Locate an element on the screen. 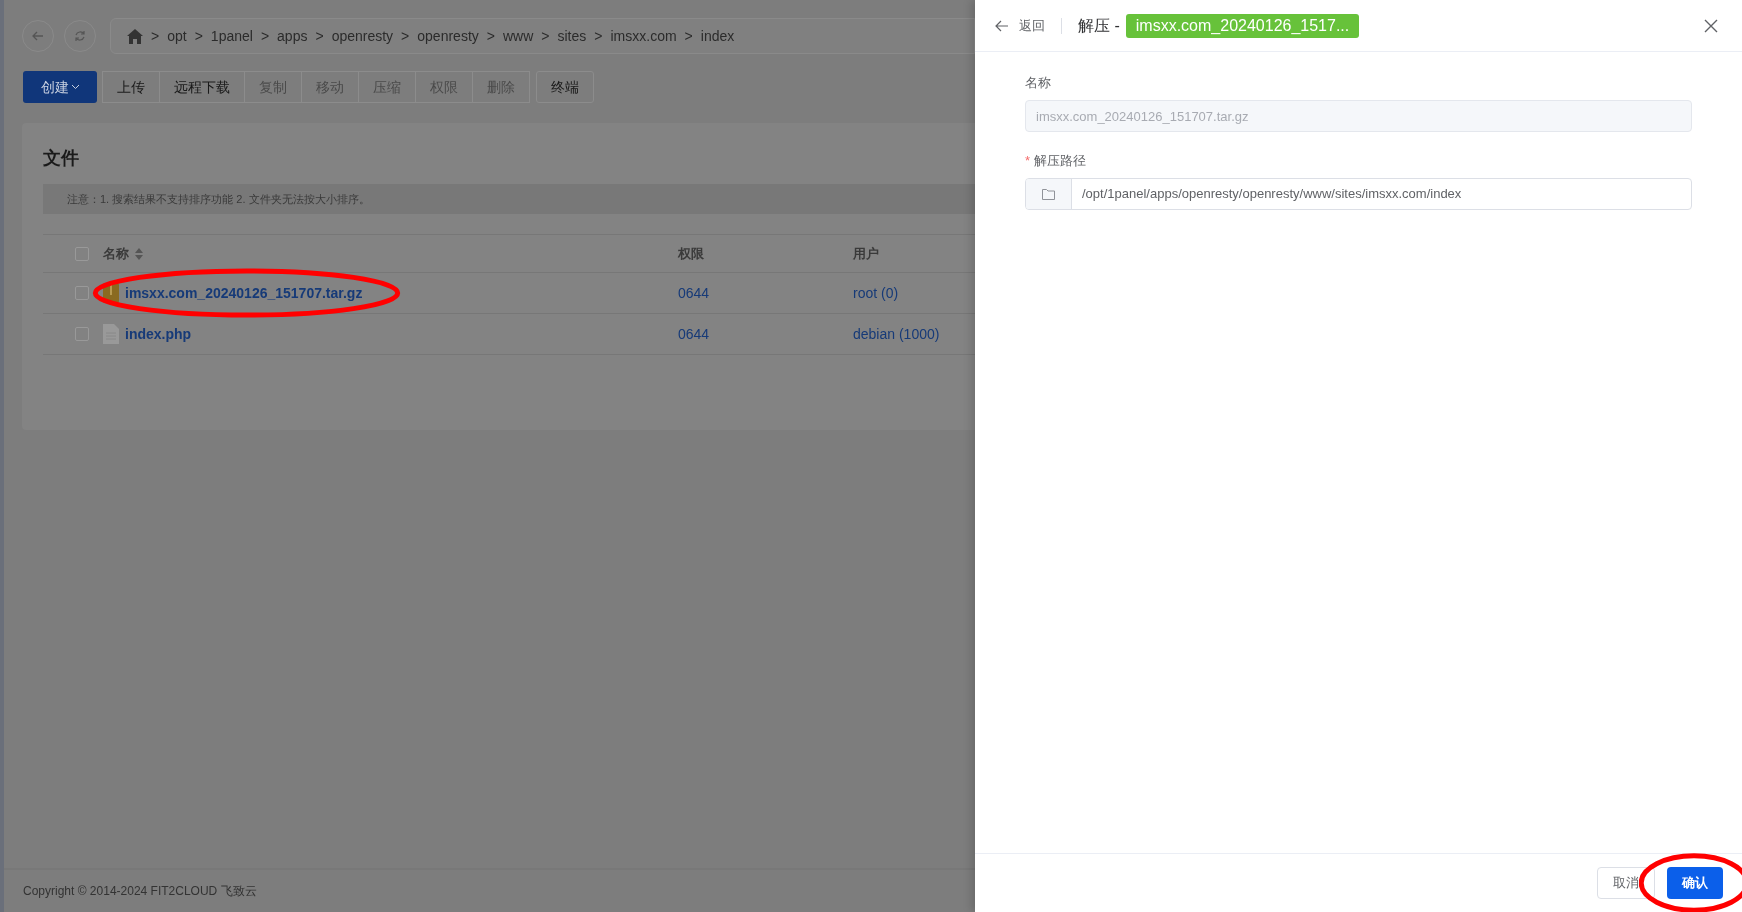 This screenshot has height=912, width=1742. chevron-down-icon is located at coordinates (75, 87).